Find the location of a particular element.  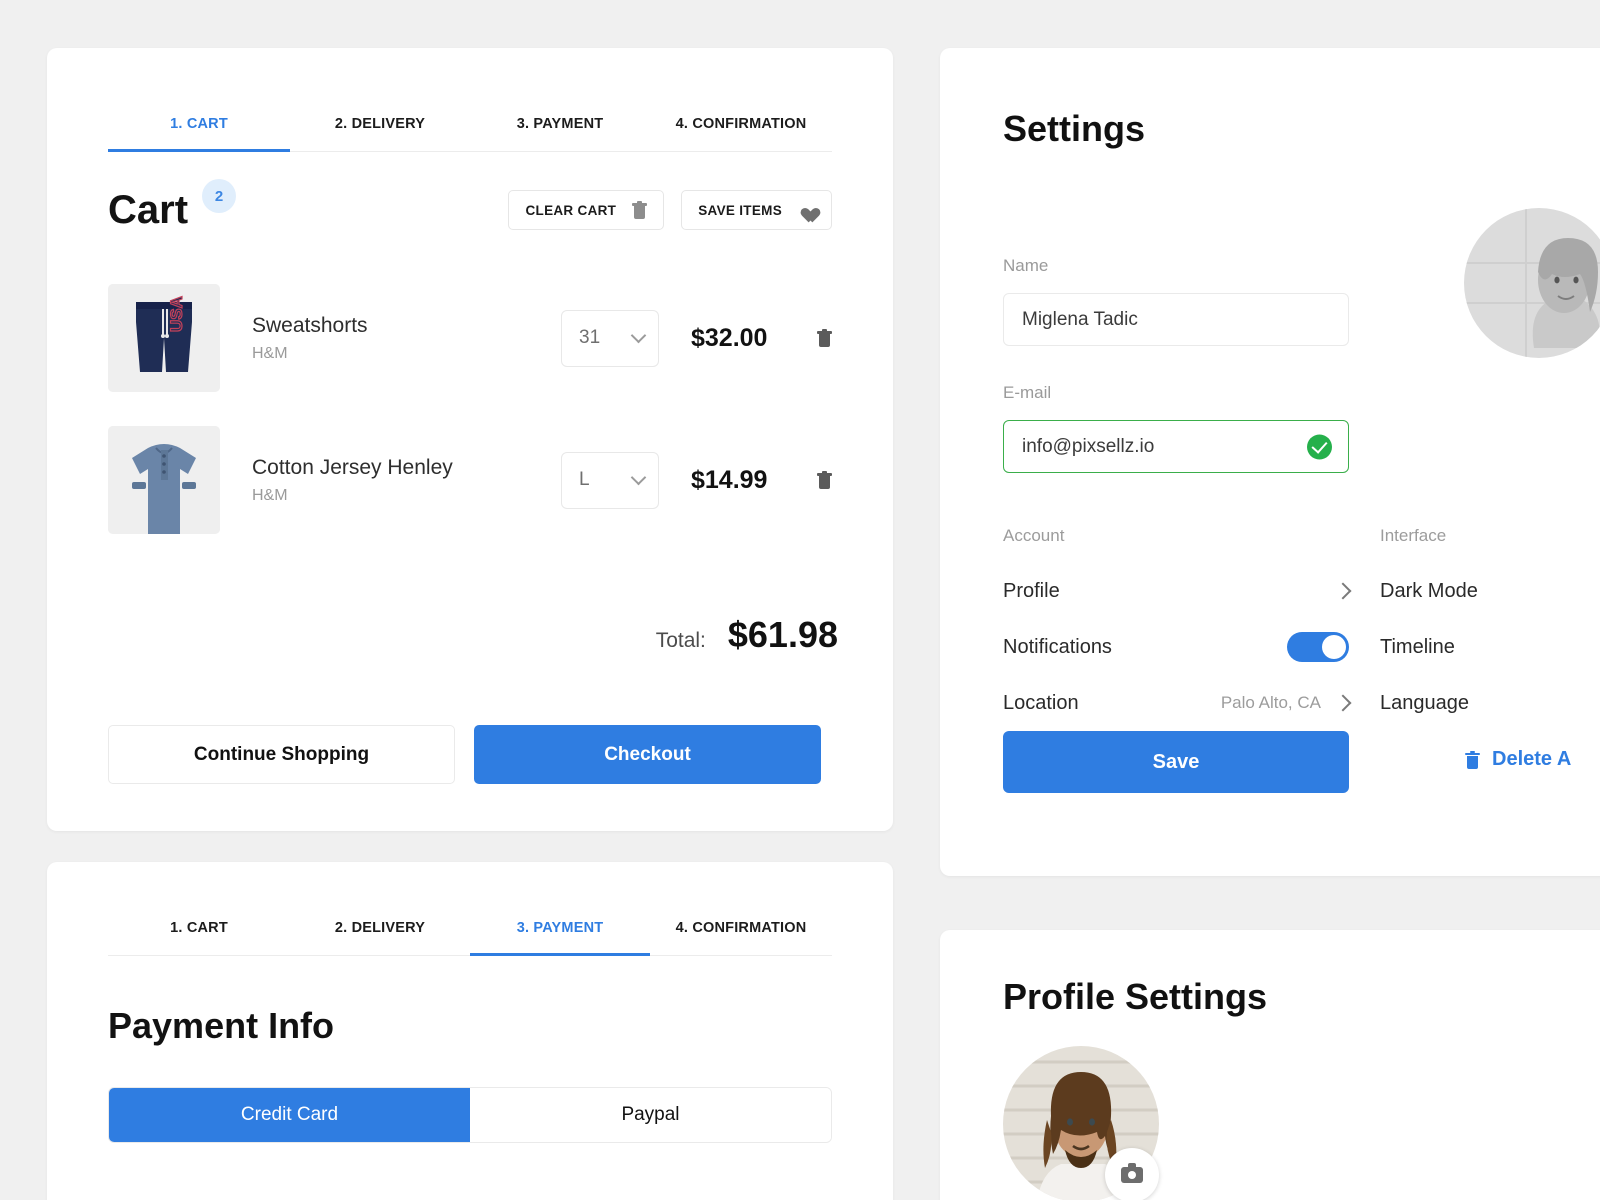

clear-cart-label: CLEAR CART is located at coordinates (571, 210).